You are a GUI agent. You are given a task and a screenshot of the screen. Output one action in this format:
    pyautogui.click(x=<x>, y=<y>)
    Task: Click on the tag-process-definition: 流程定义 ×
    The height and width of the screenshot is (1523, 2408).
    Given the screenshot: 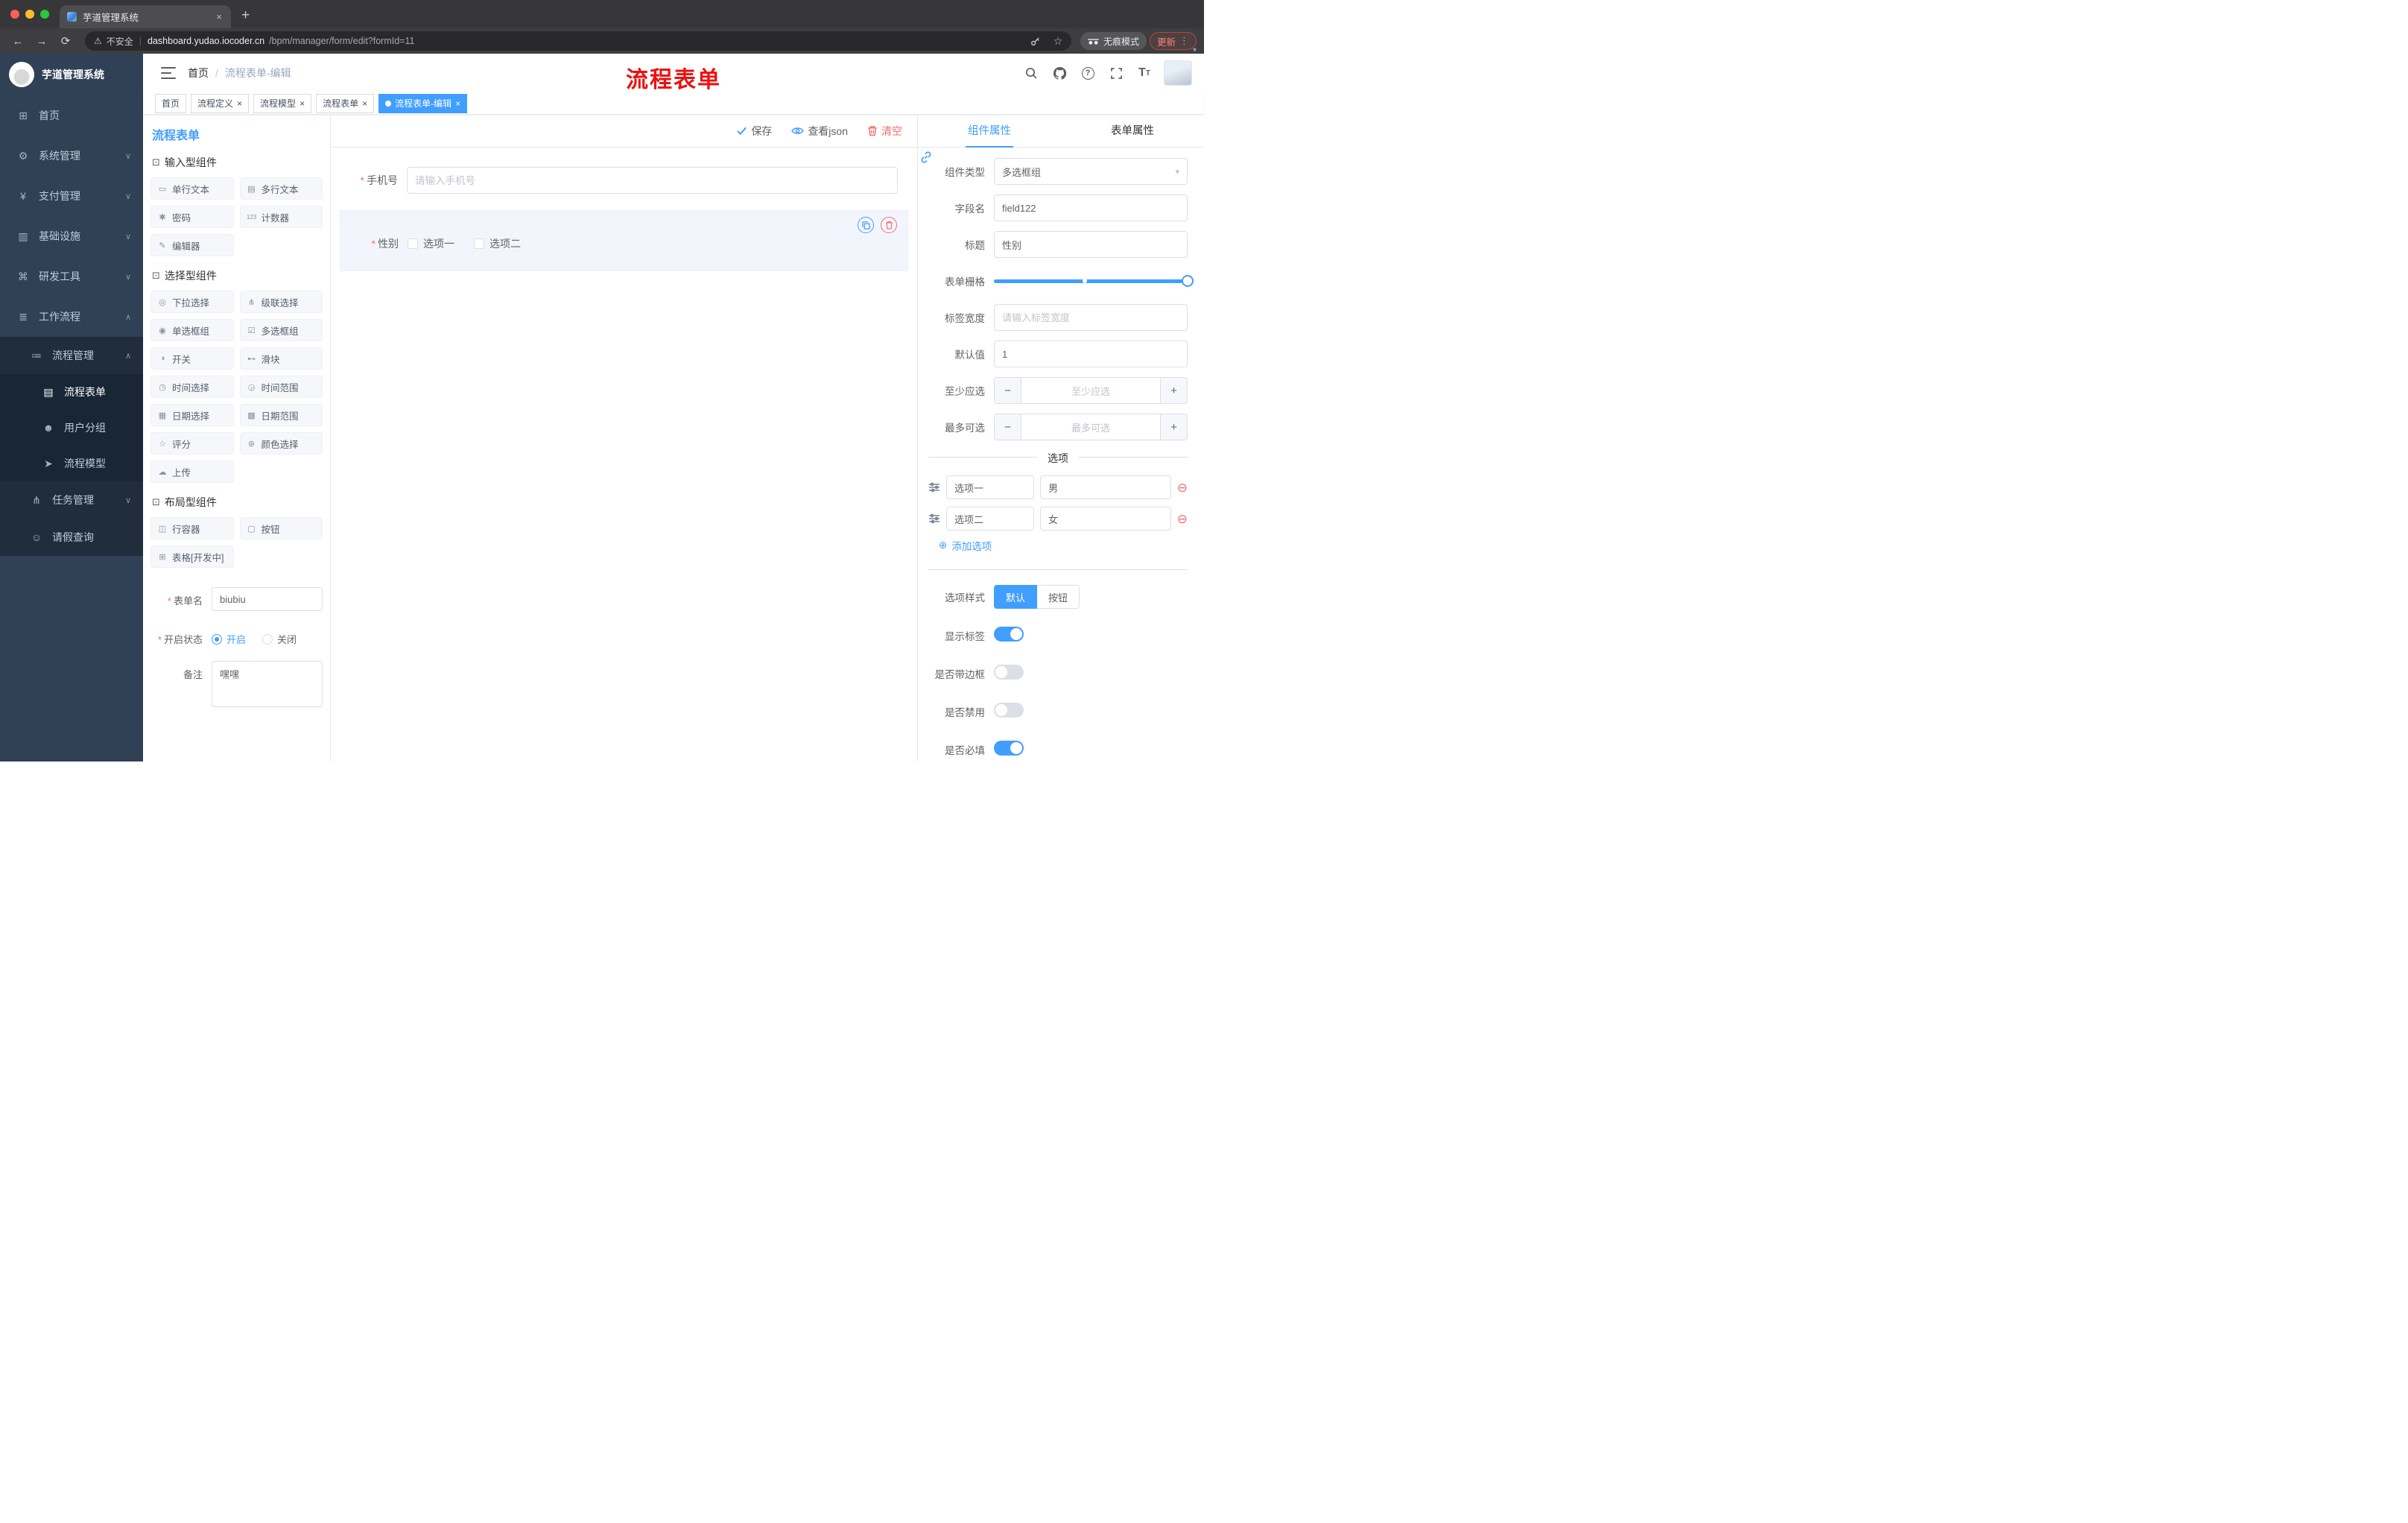 What is the action you would take?
    pyautogui.click(x=220, y=103)
    